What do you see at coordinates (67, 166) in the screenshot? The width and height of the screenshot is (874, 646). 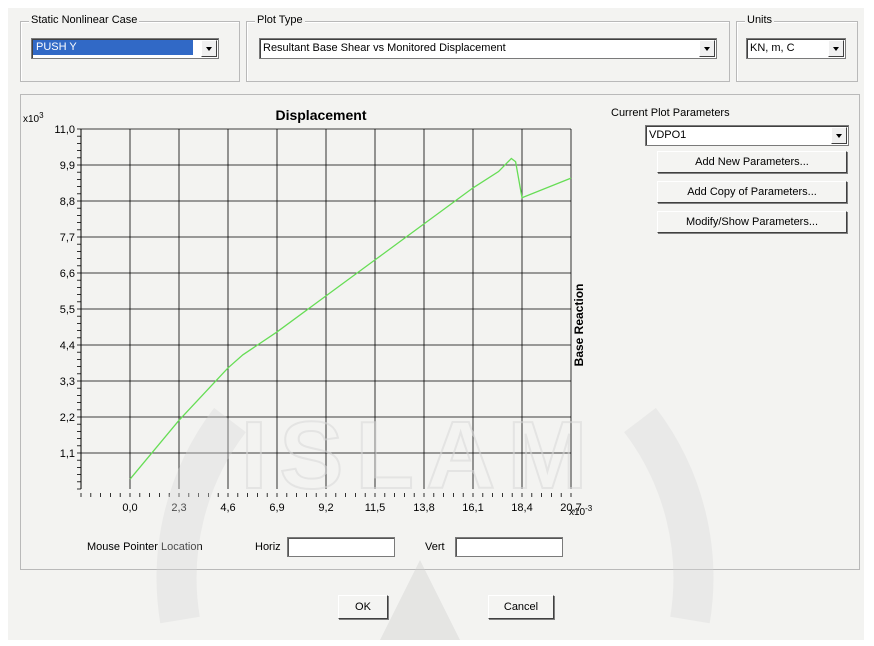 I see `y-tick-label: 9,9` at bounding box center [67, 166].